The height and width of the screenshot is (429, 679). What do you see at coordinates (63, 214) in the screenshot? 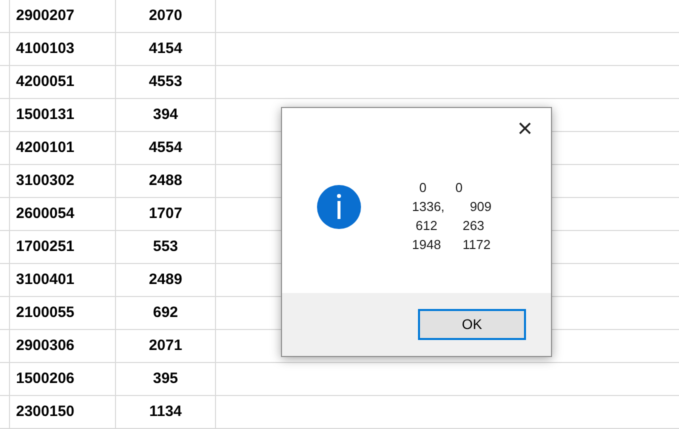
I see `table-cell: 2600054` at bounding box center [63, 214].